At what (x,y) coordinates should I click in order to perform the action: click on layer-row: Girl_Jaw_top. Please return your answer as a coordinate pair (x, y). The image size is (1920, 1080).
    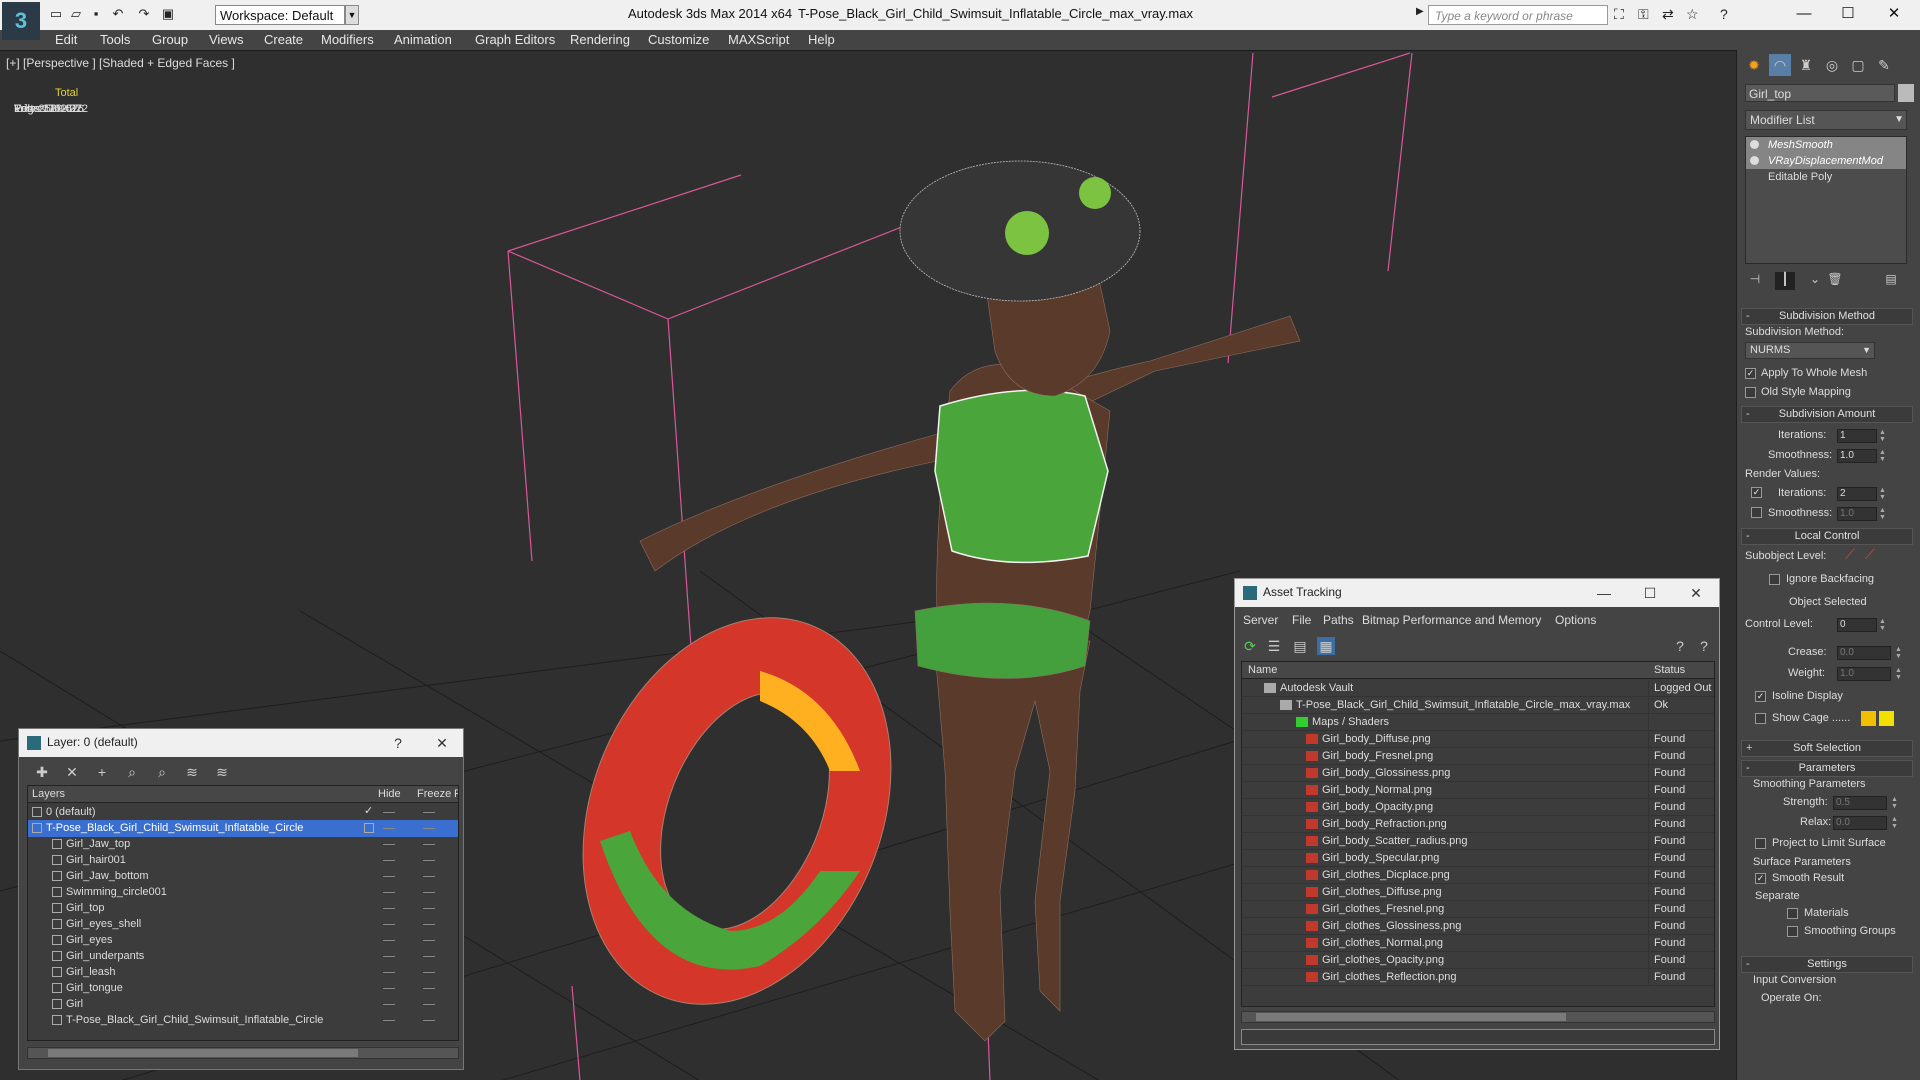
    Looking at the image, I should click on (243, 844).